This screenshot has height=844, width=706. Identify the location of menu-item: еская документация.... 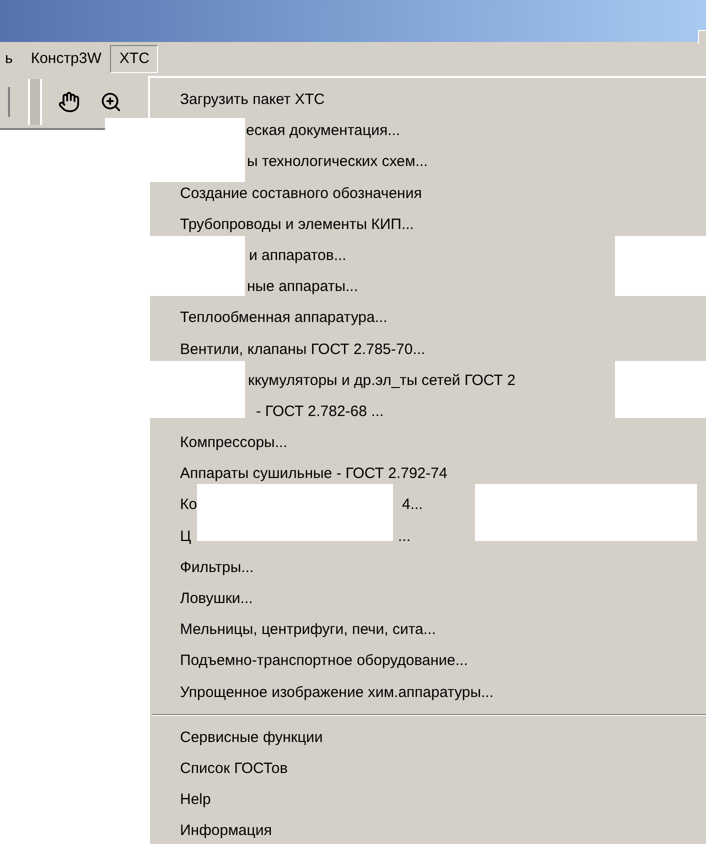
(323, 131).